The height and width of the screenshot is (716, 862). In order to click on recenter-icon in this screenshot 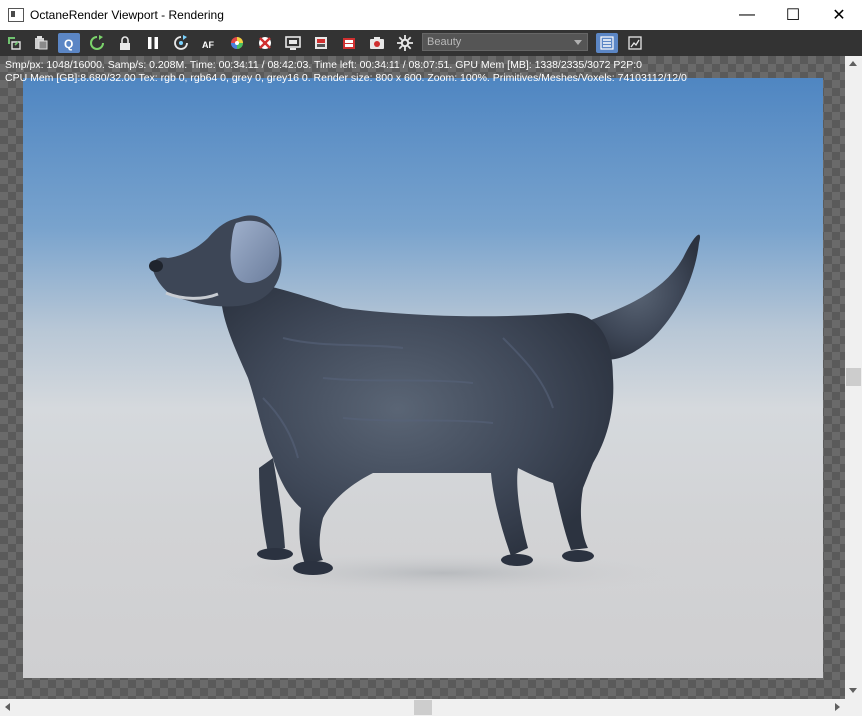, I will do `click(14, 43)`.